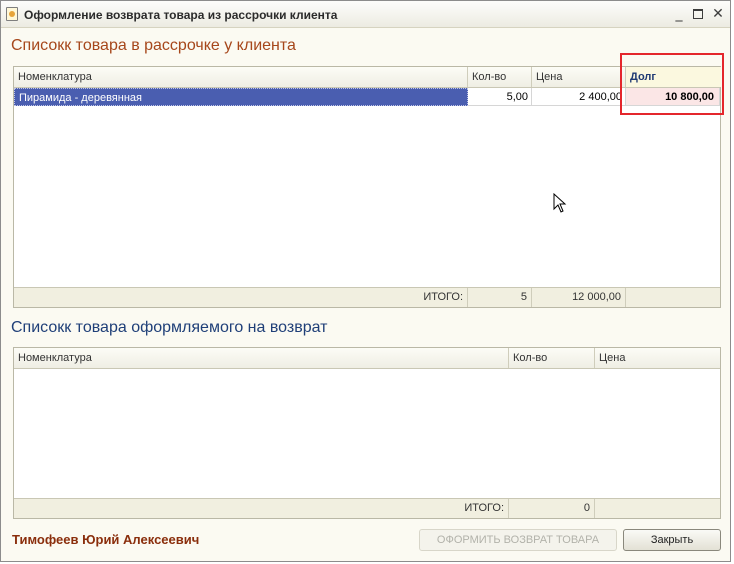  I want to click on totals-price, so click(658, 508).